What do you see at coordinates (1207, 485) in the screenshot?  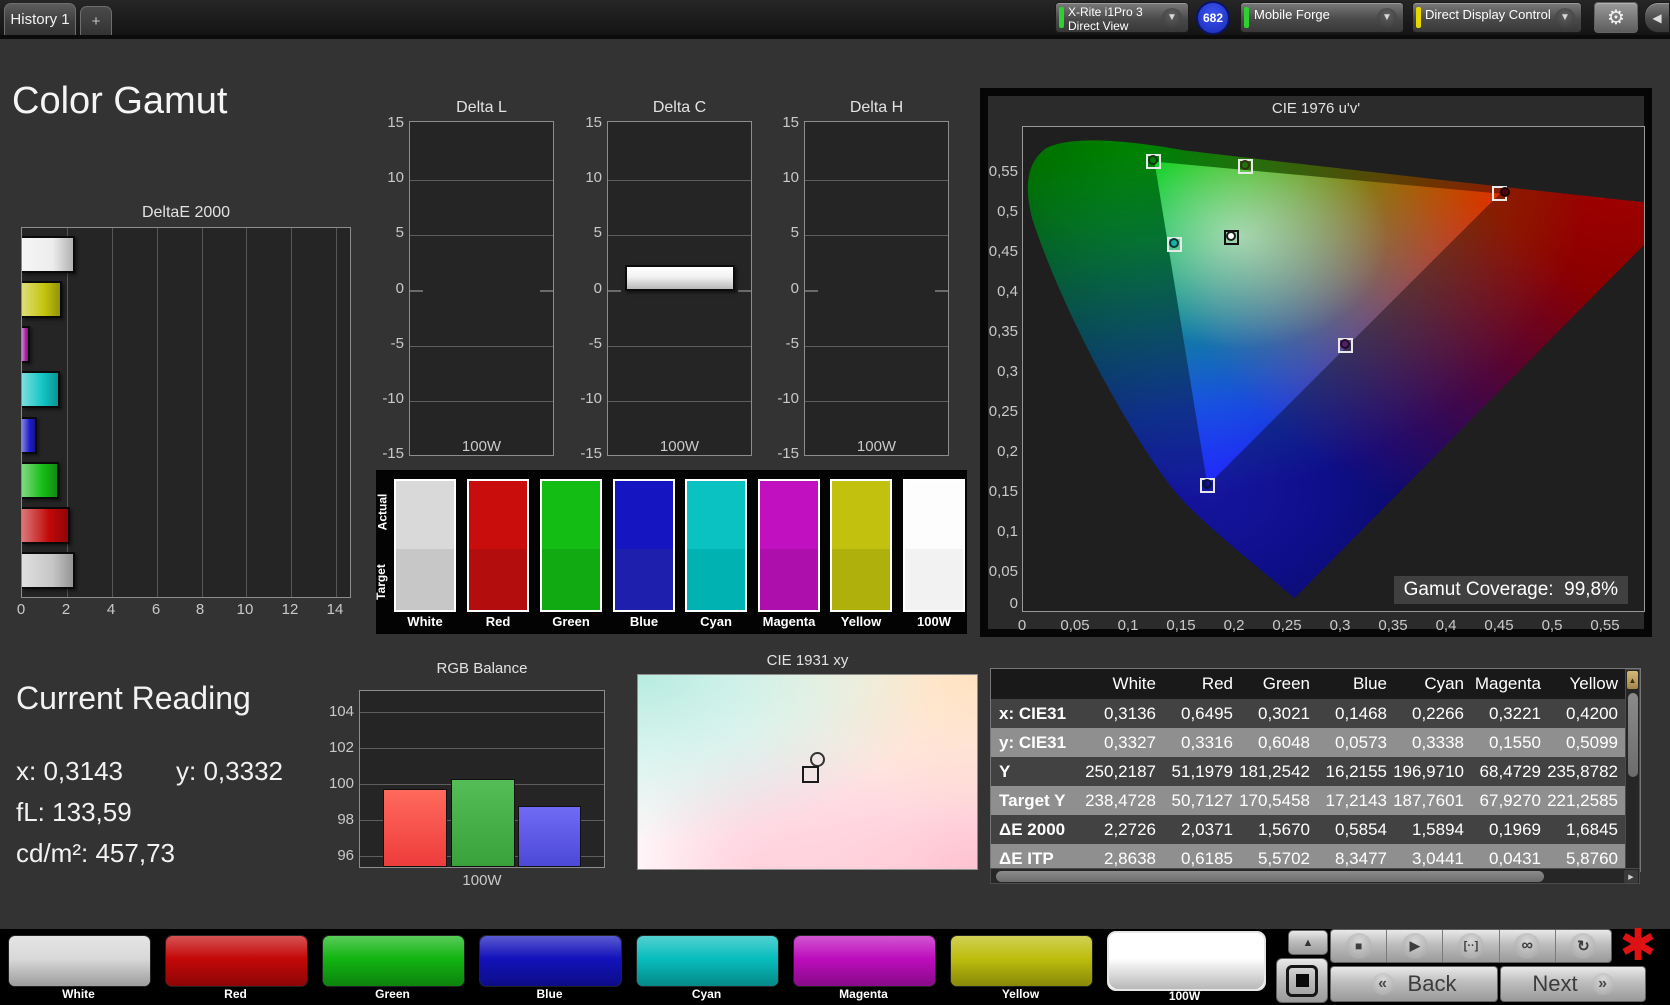 I see `marker-blue` at bounding box center [1207, 485].